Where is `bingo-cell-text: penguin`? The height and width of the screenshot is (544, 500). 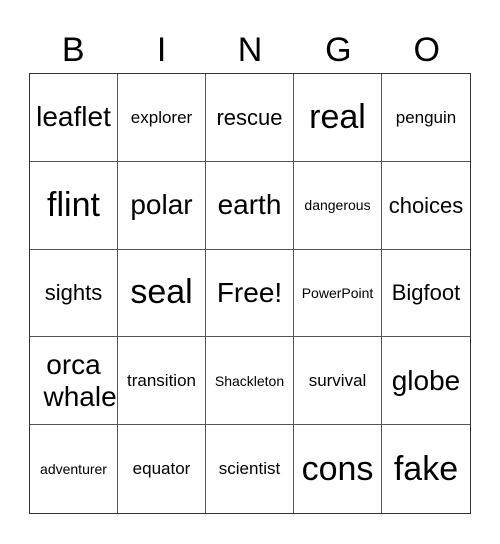
bingo-cell-text: penguin is located at coordinates (426, 117).